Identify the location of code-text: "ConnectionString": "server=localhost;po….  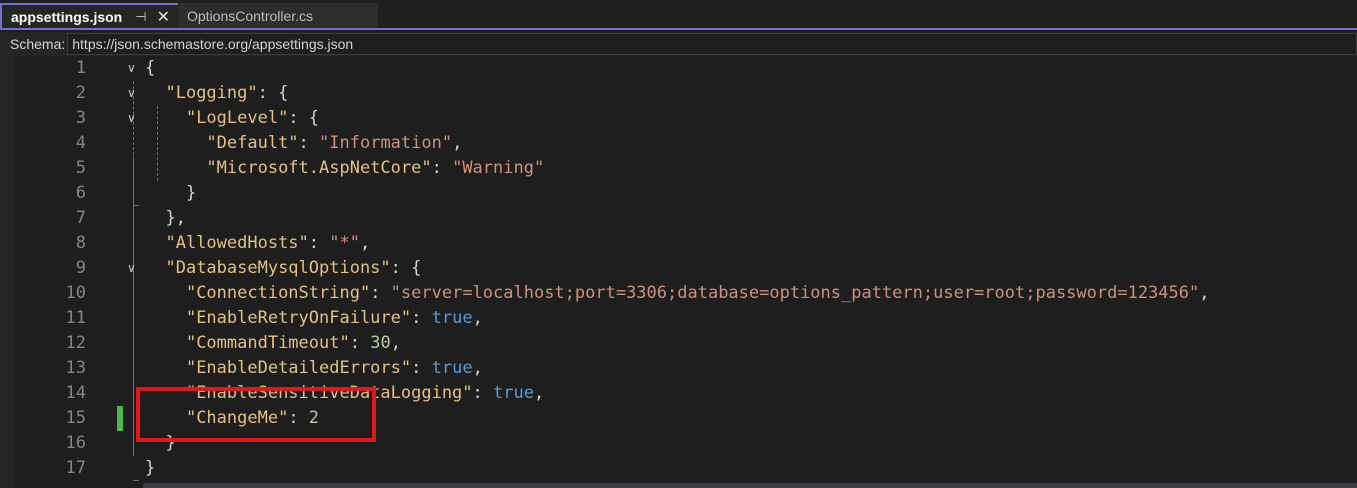
(697, 293).